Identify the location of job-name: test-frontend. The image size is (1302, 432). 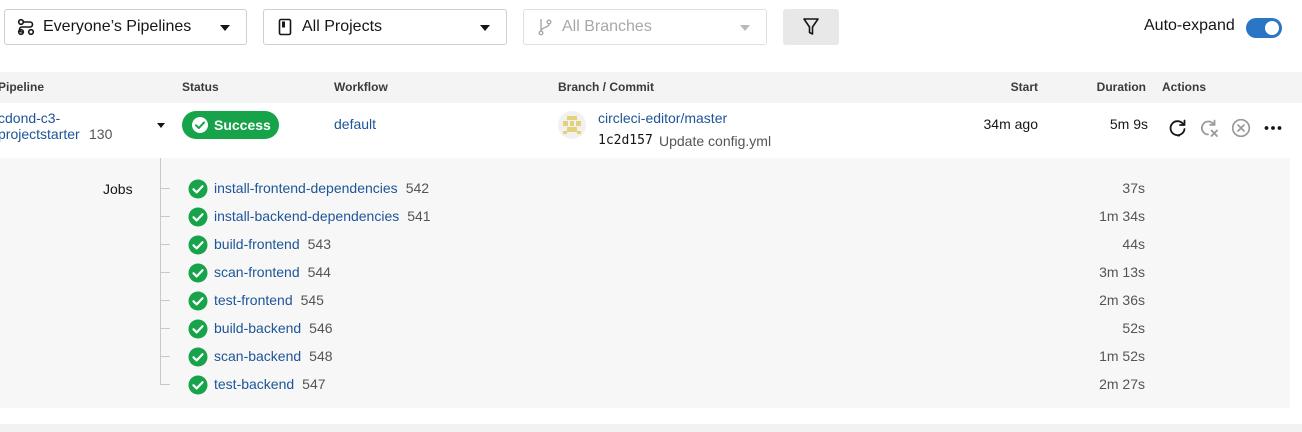
(253, 300).